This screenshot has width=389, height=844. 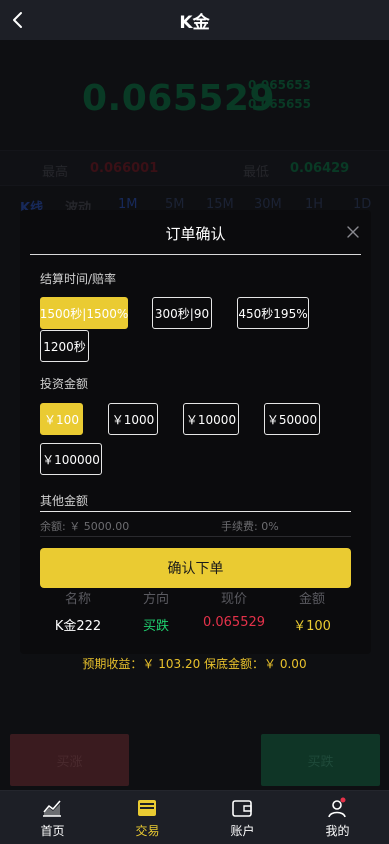 What do you see at coordinates (155, 626) in the screenshot?
I see `summary-value-direction: 买跌` at bounding box center [155, 626].